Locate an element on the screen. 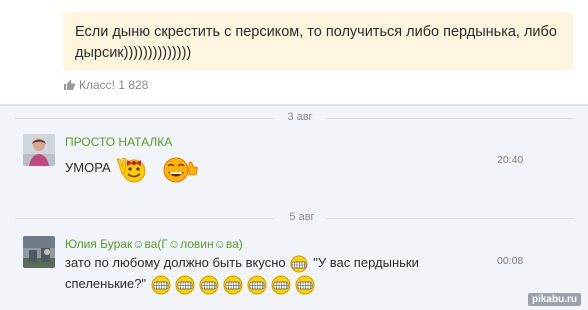 The width and height of the screenshot is (588, 310). watermark: pikabu.ru is located at coordinates (554, 299).